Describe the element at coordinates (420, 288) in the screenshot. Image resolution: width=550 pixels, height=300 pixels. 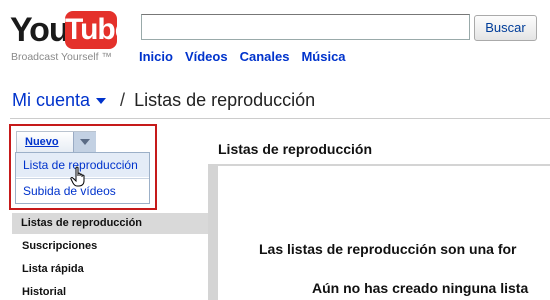
I see `empty-state-line-2: Aún no has creado ninguna lista` at that location.